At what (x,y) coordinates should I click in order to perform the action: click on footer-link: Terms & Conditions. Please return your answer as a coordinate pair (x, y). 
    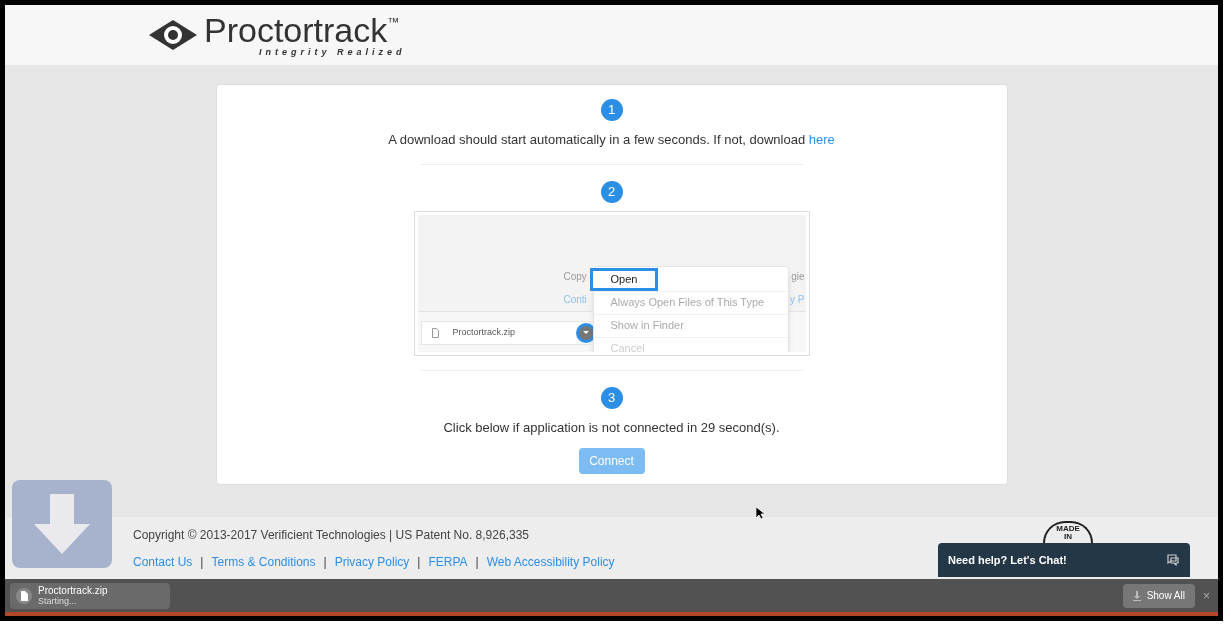
    Looking at the image, I should click on (263, 561).